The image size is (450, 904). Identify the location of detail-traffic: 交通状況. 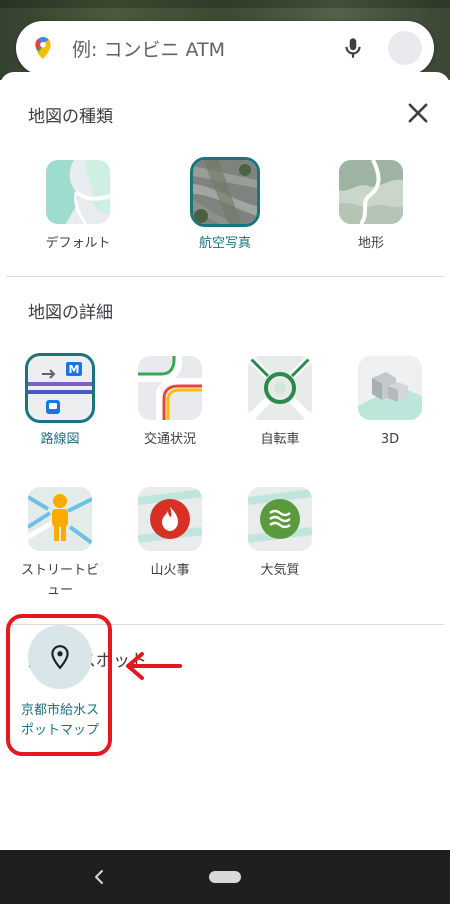
(170, 403).